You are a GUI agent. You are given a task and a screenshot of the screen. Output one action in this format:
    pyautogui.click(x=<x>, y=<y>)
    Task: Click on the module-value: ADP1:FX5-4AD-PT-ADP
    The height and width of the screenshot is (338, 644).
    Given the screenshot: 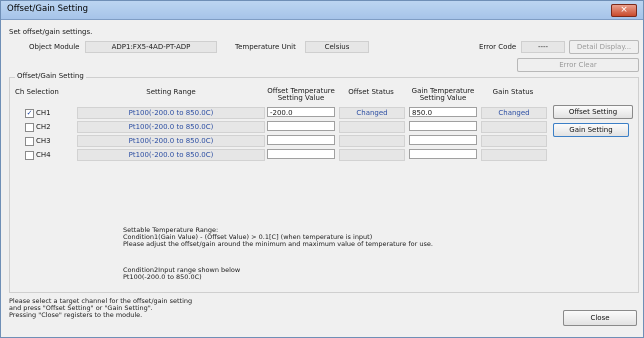 What is the action you would take?
    pyautogui.click(x=151, y=47)
    